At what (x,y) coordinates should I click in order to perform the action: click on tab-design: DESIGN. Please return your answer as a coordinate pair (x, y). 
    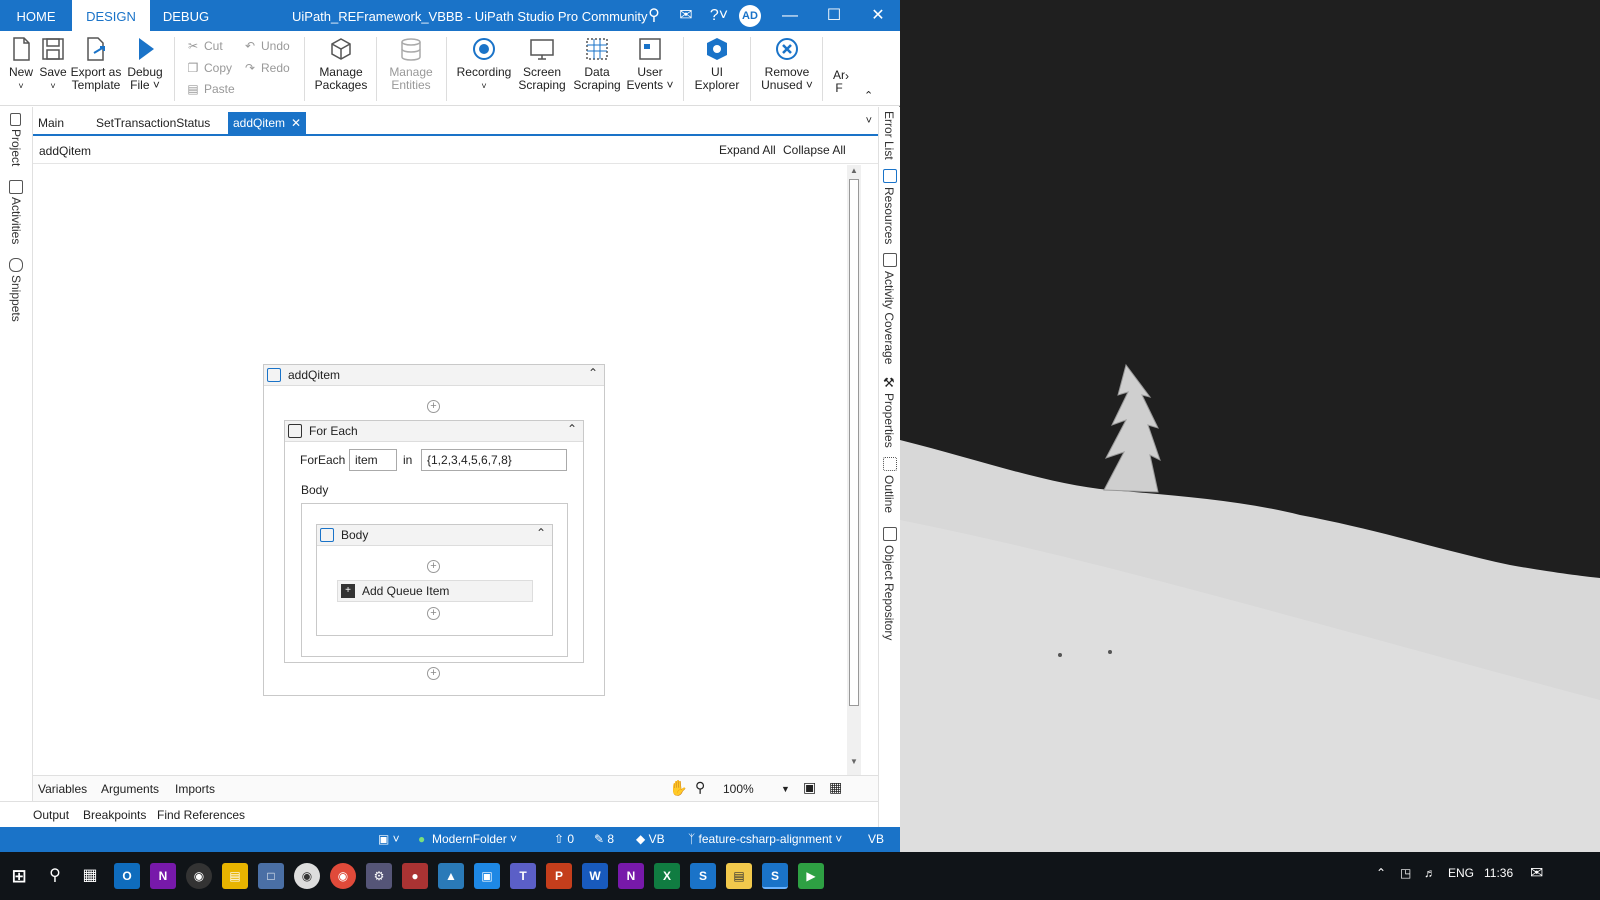
    Looking at the image, I should click on (111, 15).